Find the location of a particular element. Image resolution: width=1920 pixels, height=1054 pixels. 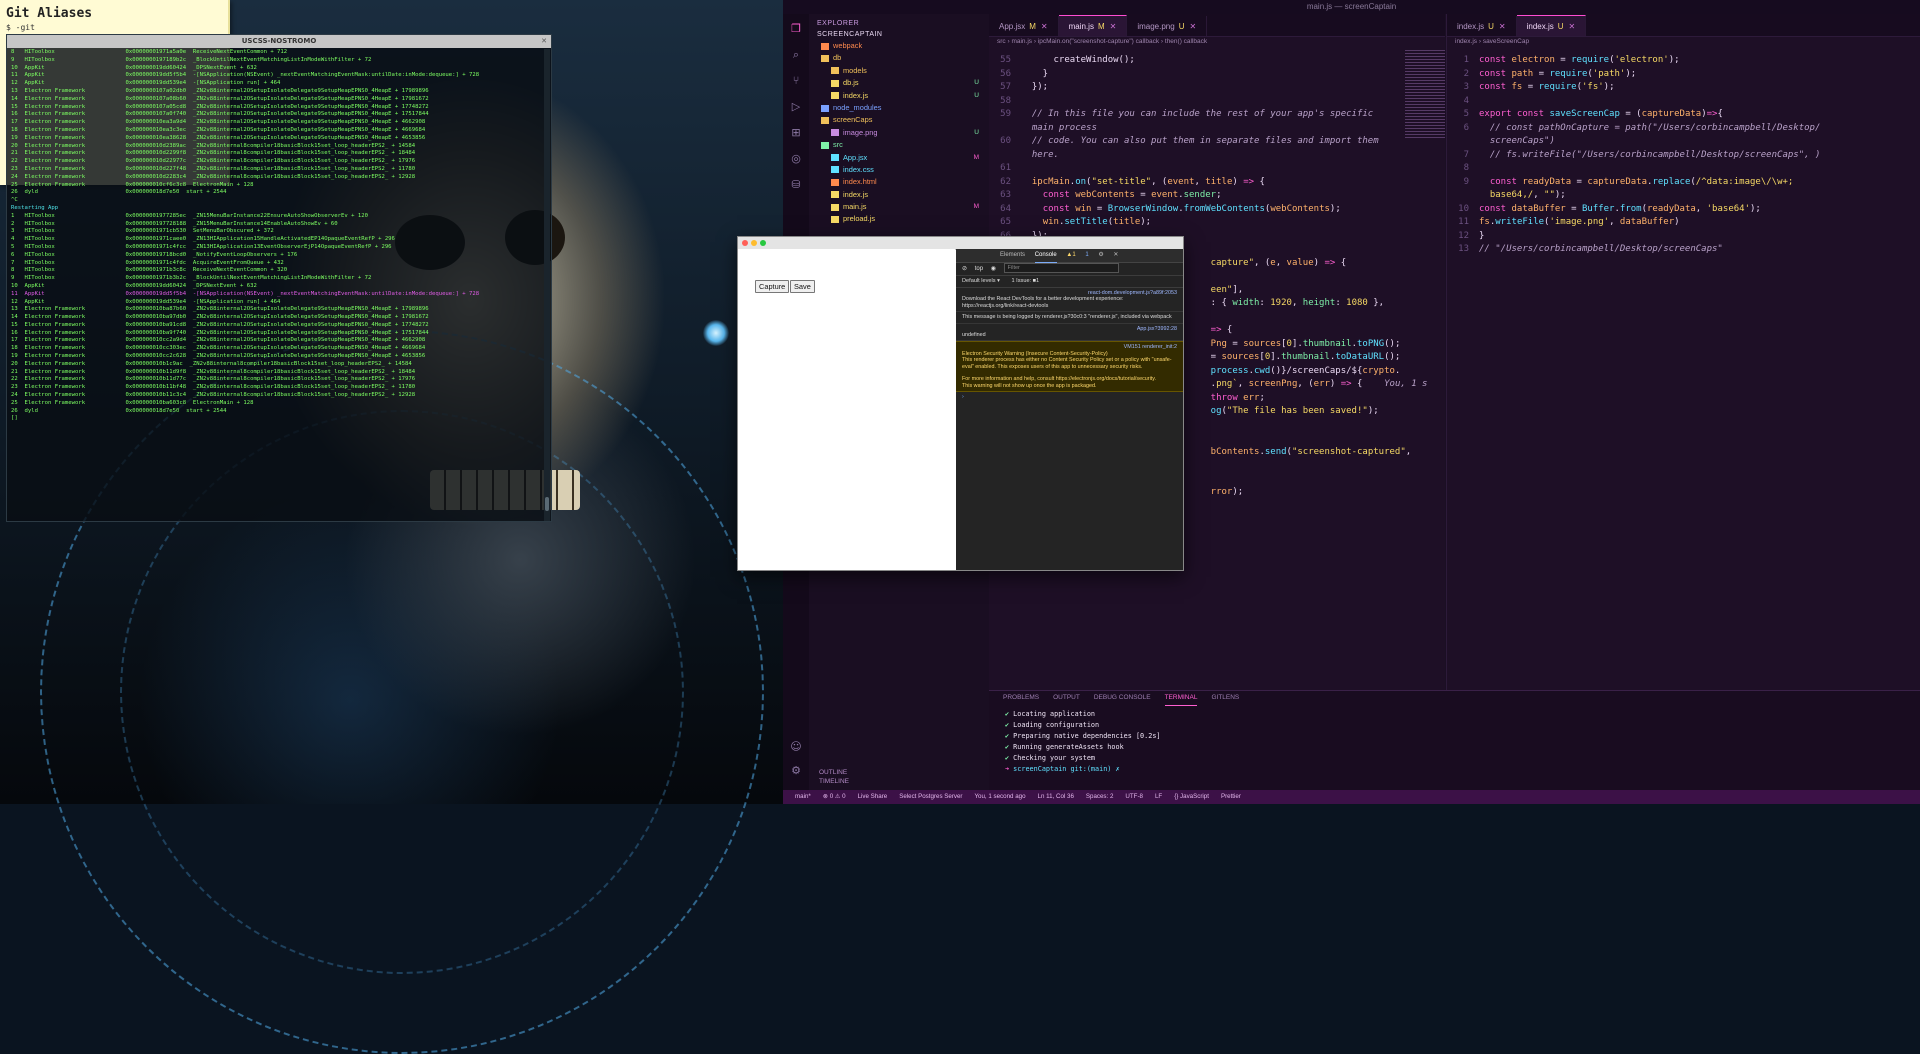

file-tree-label: index.css is located at coordinates (858, 169).